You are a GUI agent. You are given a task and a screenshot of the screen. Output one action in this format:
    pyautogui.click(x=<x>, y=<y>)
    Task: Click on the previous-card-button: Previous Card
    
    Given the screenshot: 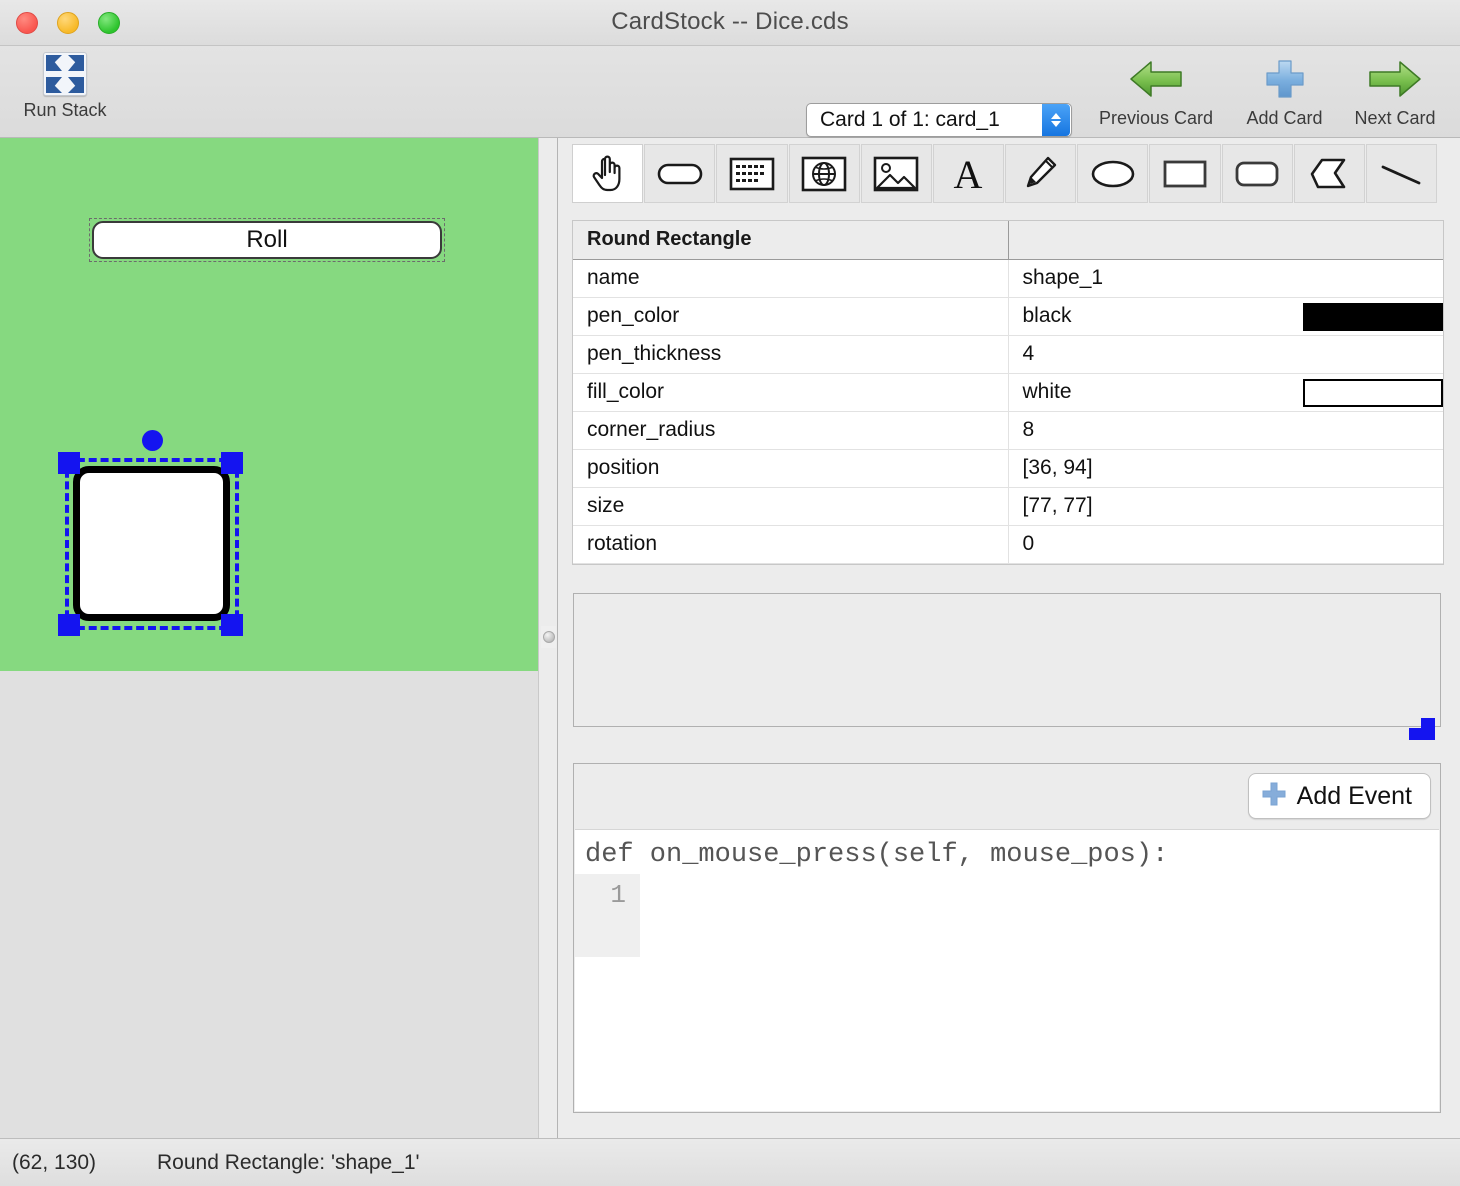 What is the action you would take?
    pyautogui.click(x=1156, y=91)
    